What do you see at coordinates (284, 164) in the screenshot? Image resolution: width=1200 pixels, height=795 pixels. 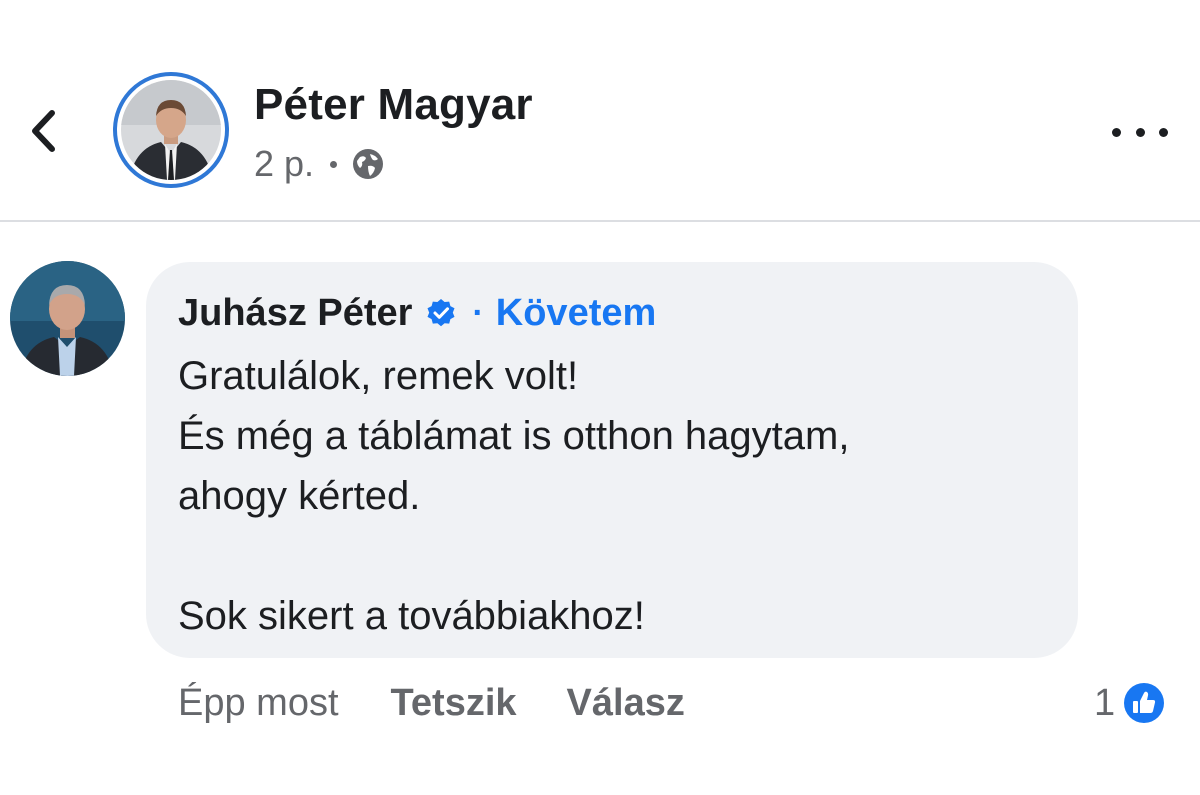 I see `post-time: 2 p.` at bounding box center [284, 164].